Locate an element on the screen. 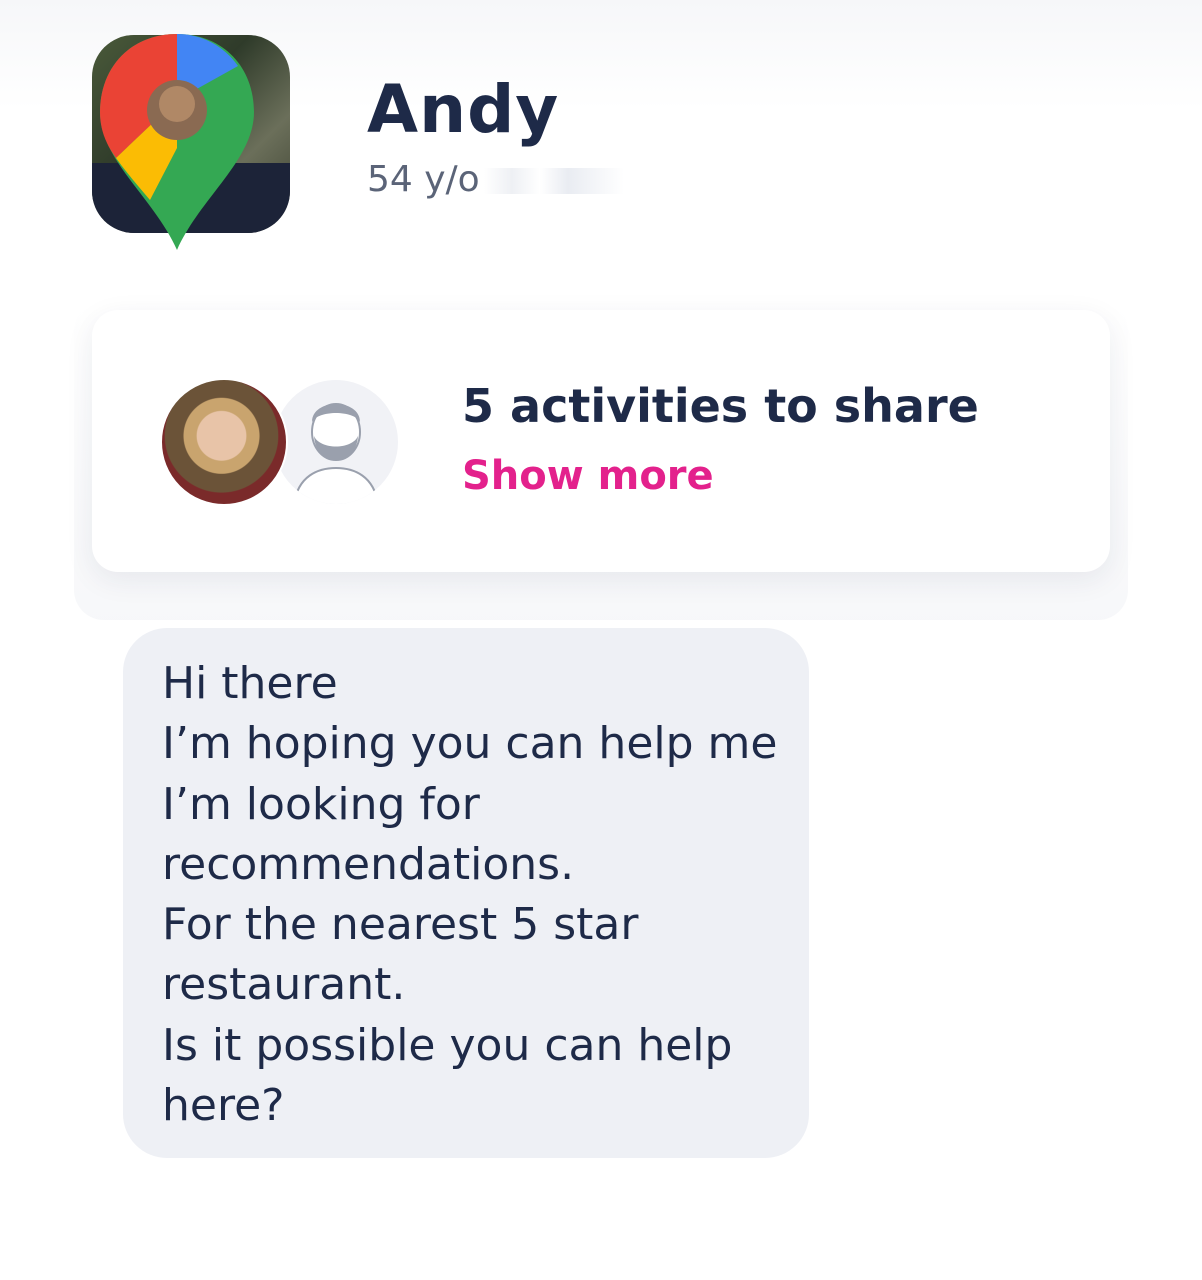  bearded-man-avatar-icon is located at coordinates (336, 442).